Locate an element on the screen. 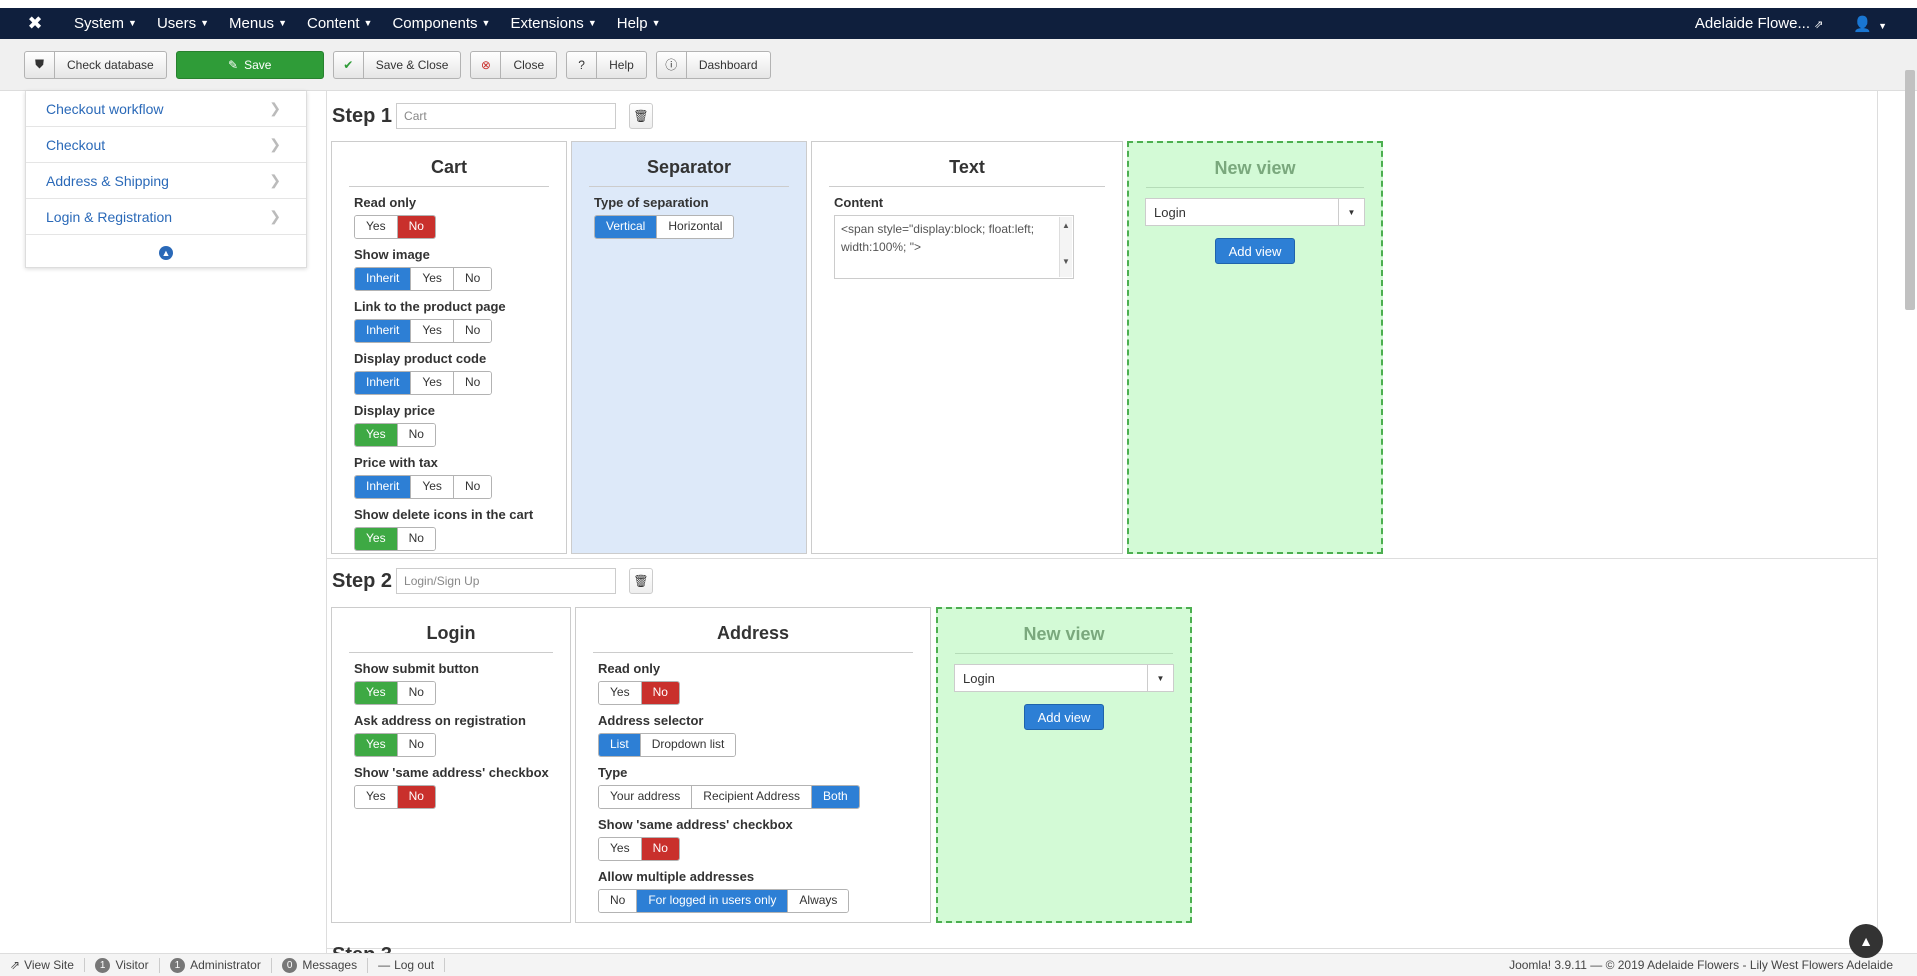  option-both: Both is located at coordinates (835, 797).